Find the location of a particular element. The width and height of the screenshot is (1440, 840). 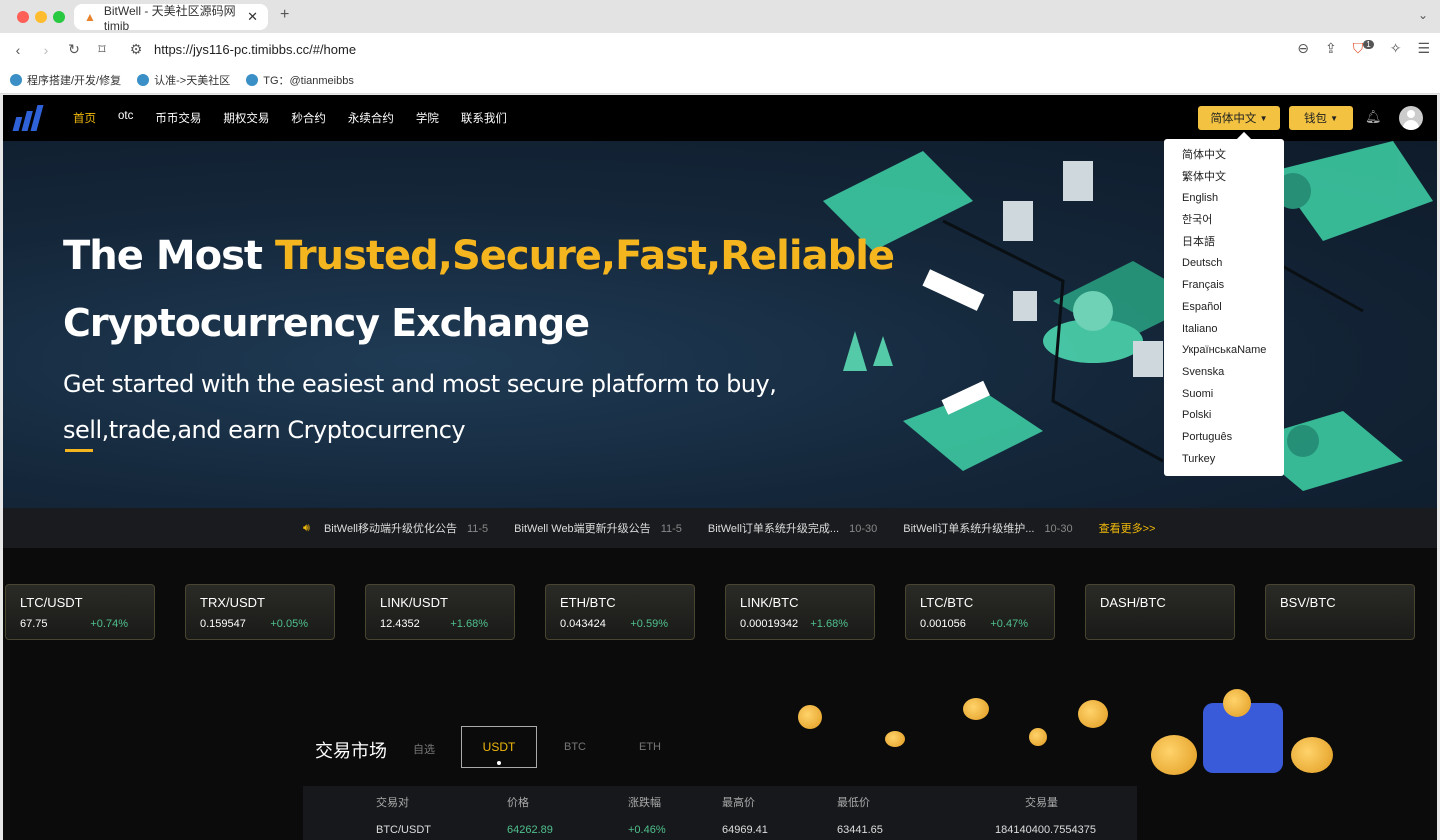

ticker-pair: LTC/BTC is located at coordinates (947, 602).